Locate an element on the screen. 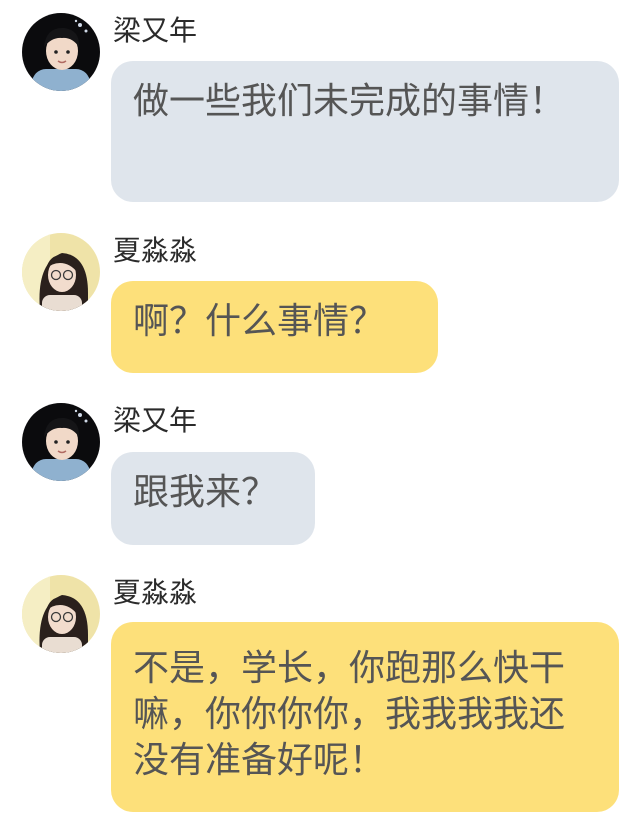 This screenshot has width=640, height=821. message-bubble: 做一些我们未完成的事情！ is located at coordinates (365, 131).